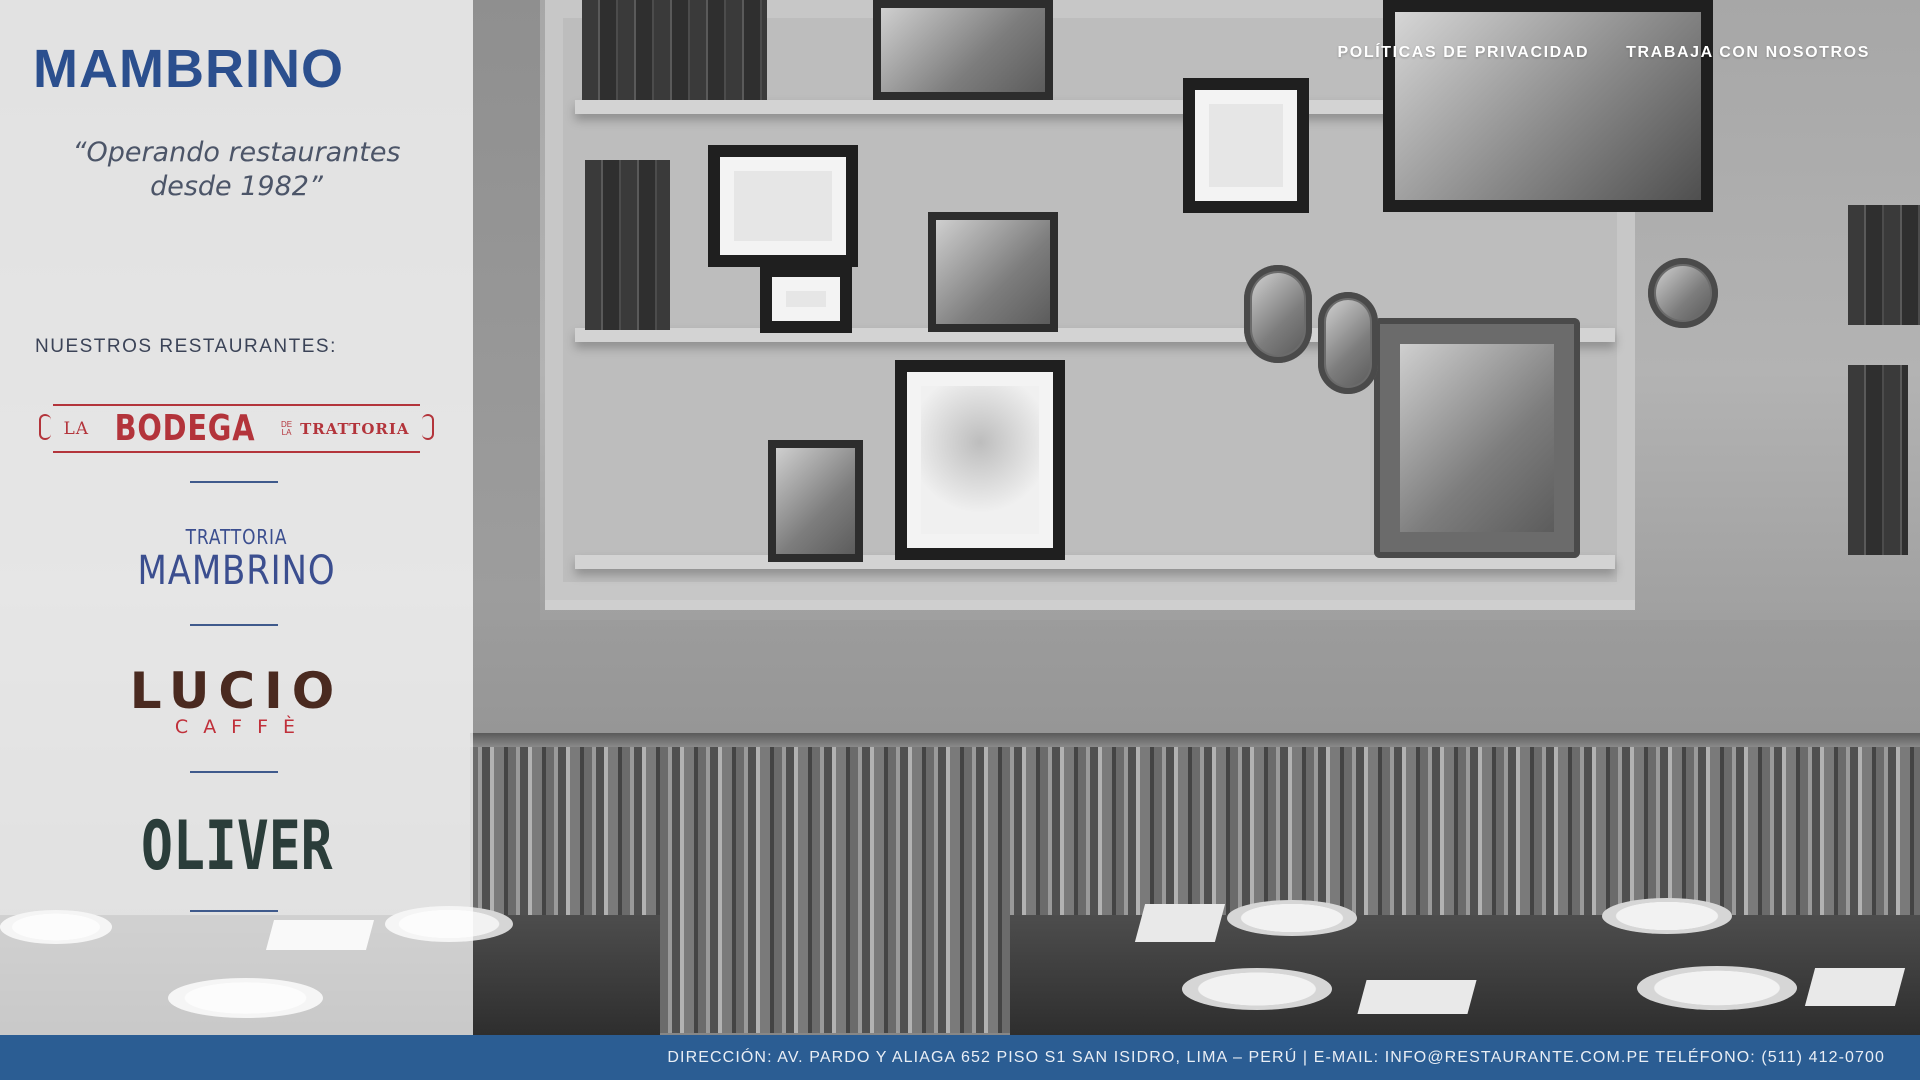 This screenshot has width=1920, height=1080. Describe the element at coordinates (236, 152) in the screenshot. I see `tagline-line-1: “Operando restaurantes` at that location.